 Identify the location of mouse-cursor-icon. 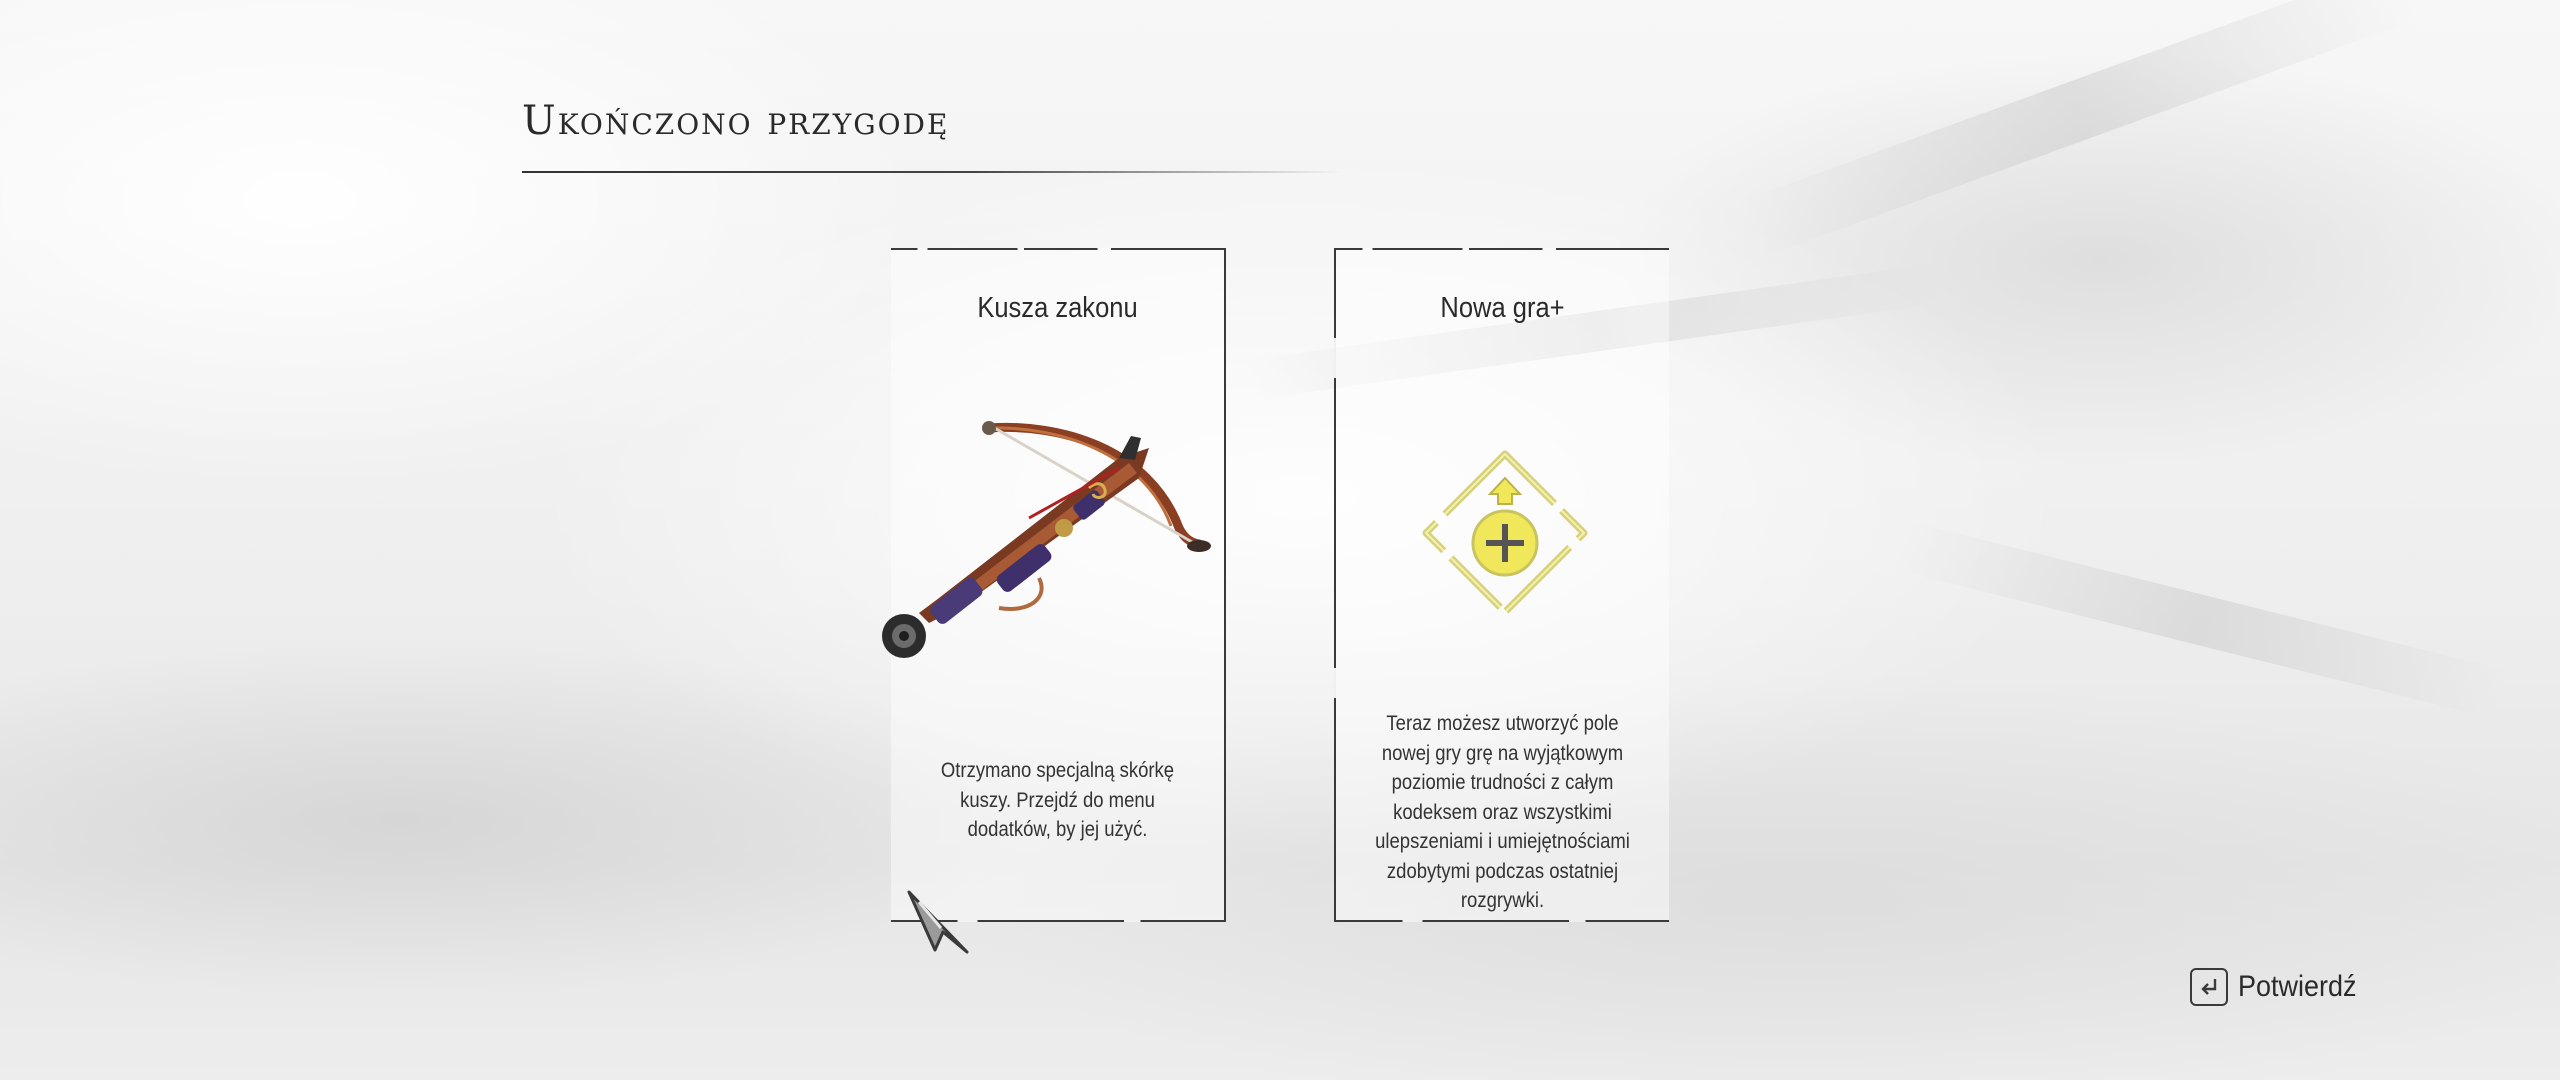
(938, 922).